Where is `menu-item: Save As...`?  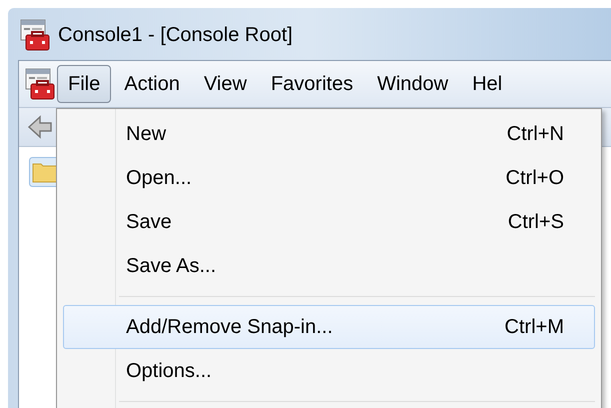 menu-item: Save As... is located at coordinates (329, 266).